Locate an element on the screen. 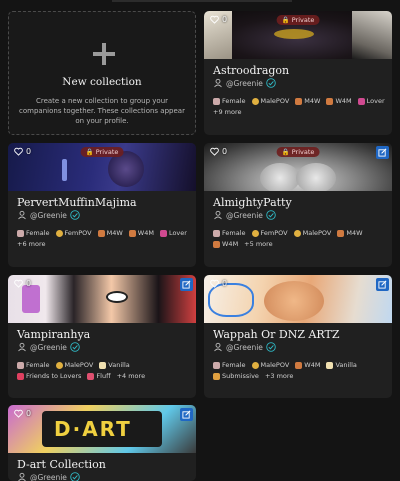 The height and width of the screenshot is (481, 400). fluff-icon is located at coordinates (91, 376).